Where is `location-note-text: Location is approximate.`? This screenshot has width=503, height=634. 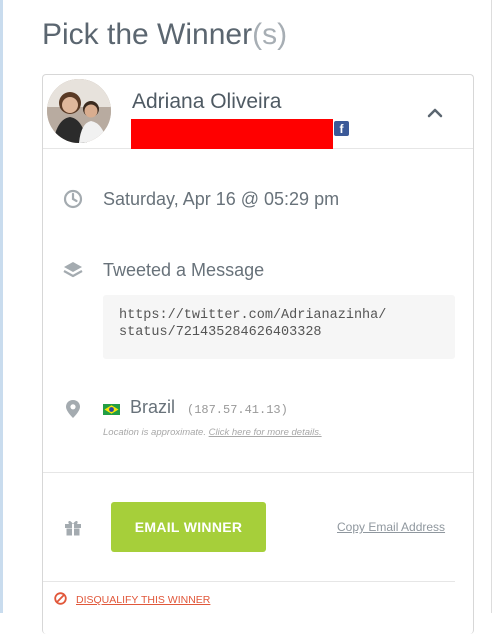 location-note-text: Location is approximate. is located at coordinates (154, 432).